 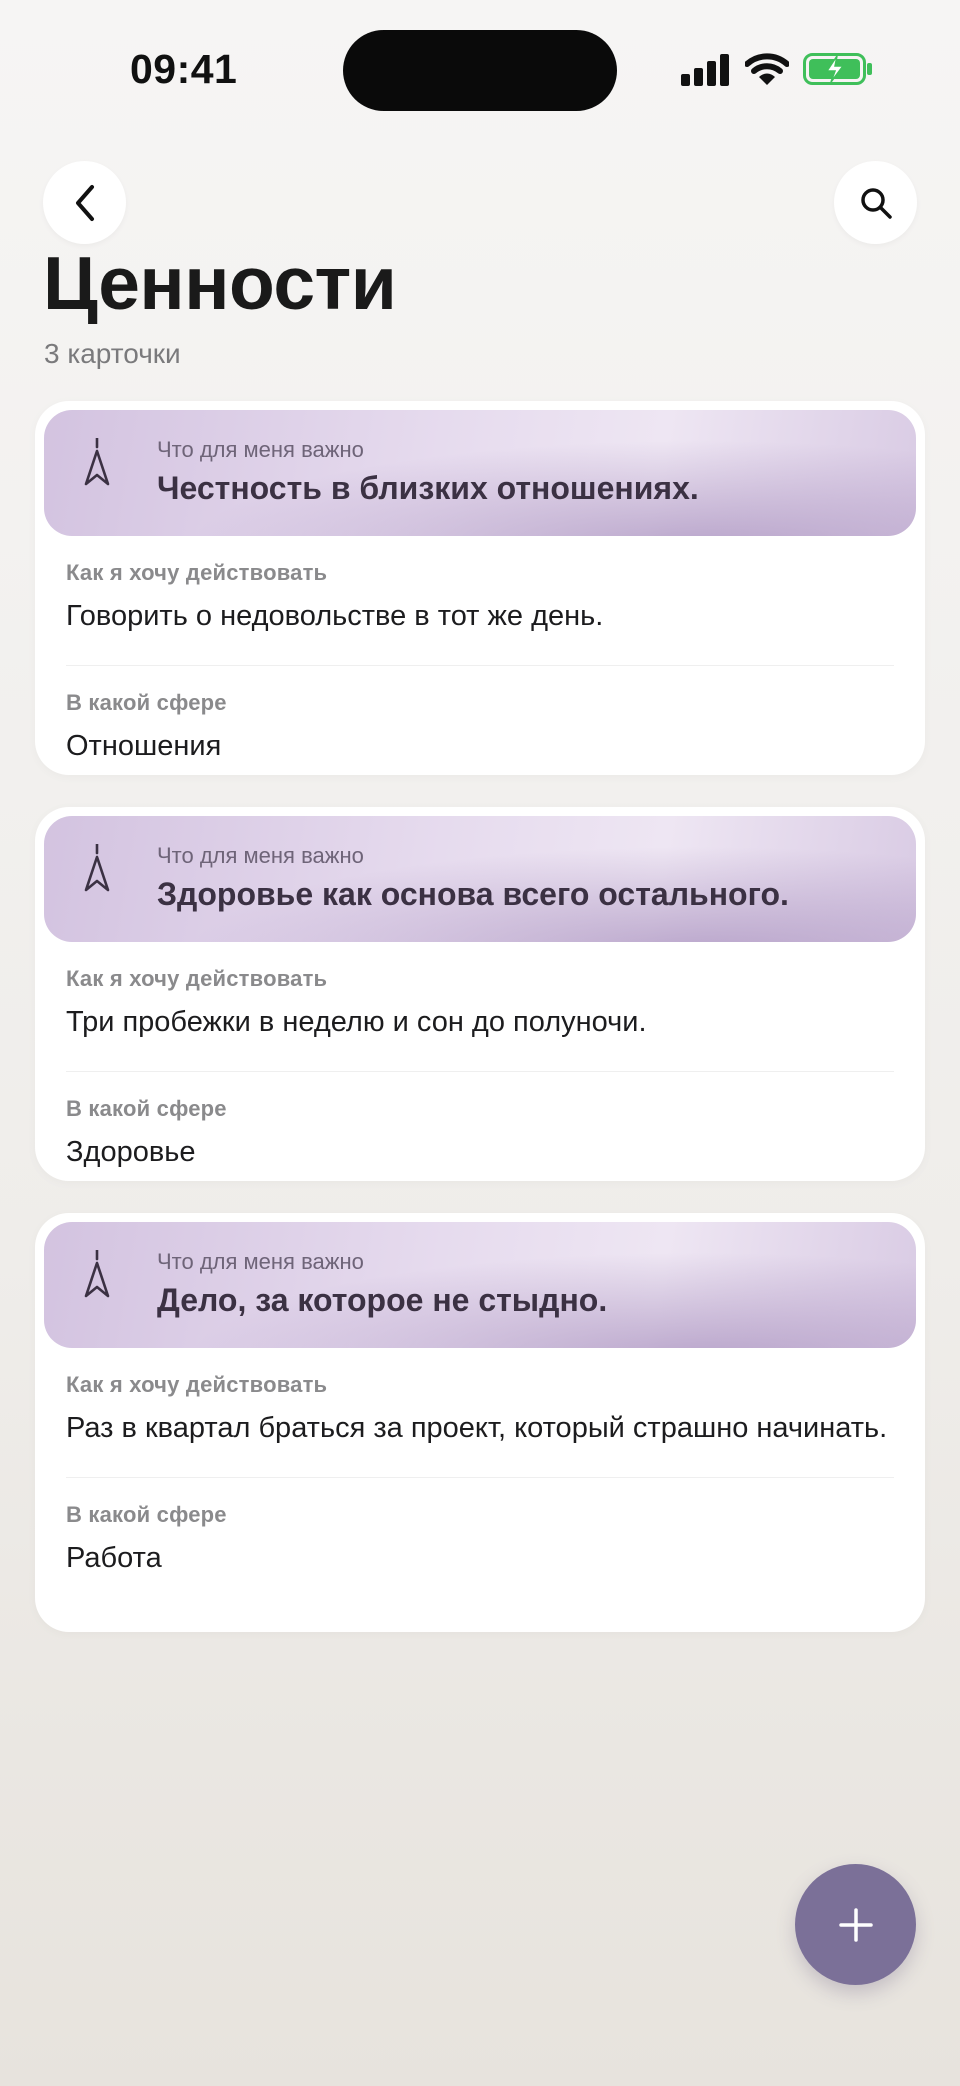 I want to click on sphere-value: Здоровье, so click(x=131, y=1151).